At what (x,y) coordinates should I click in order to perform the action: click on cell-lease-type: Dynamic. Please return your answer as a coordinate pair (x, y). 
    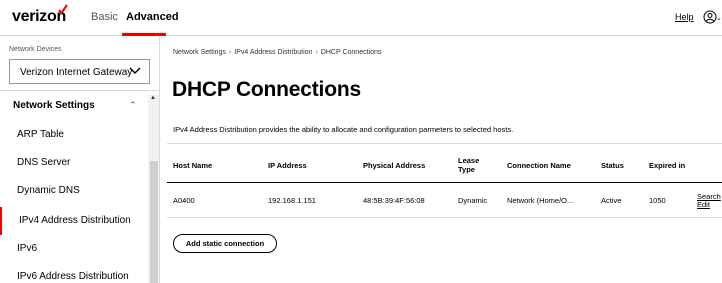
    Looking at the image, I should click on (473, 200).